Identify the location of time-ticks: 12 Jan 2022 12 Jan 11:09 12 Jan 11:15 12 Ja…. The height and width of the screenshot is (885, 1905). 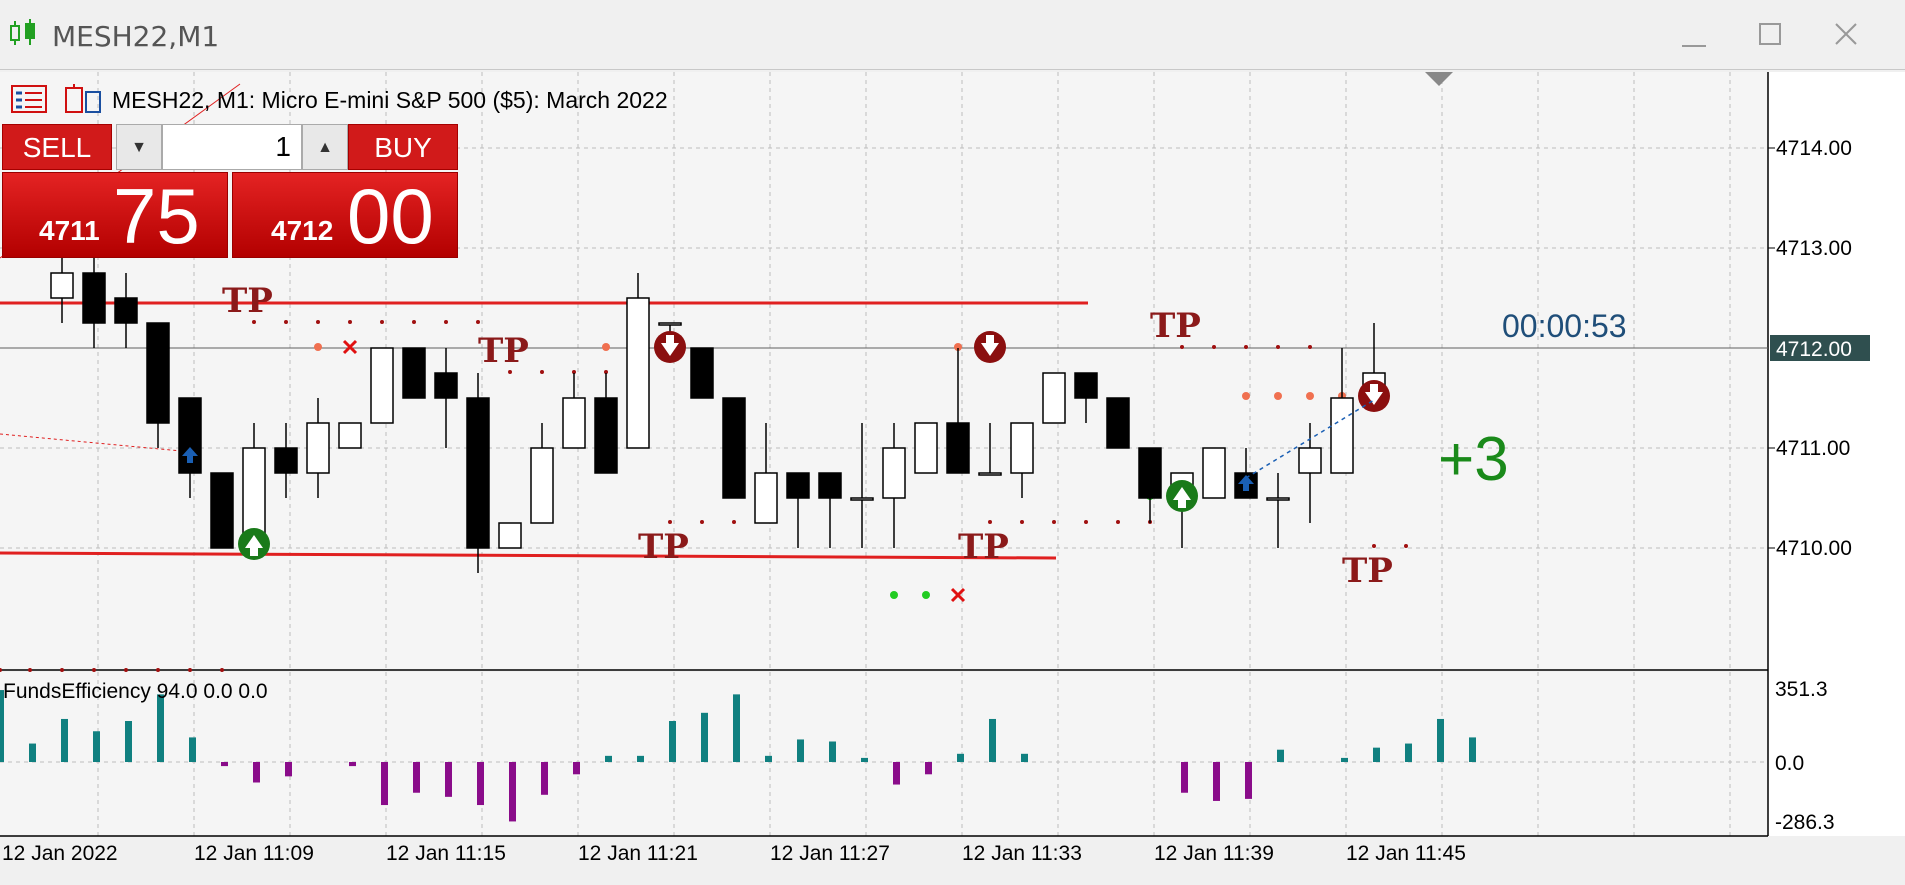
(734, 853).